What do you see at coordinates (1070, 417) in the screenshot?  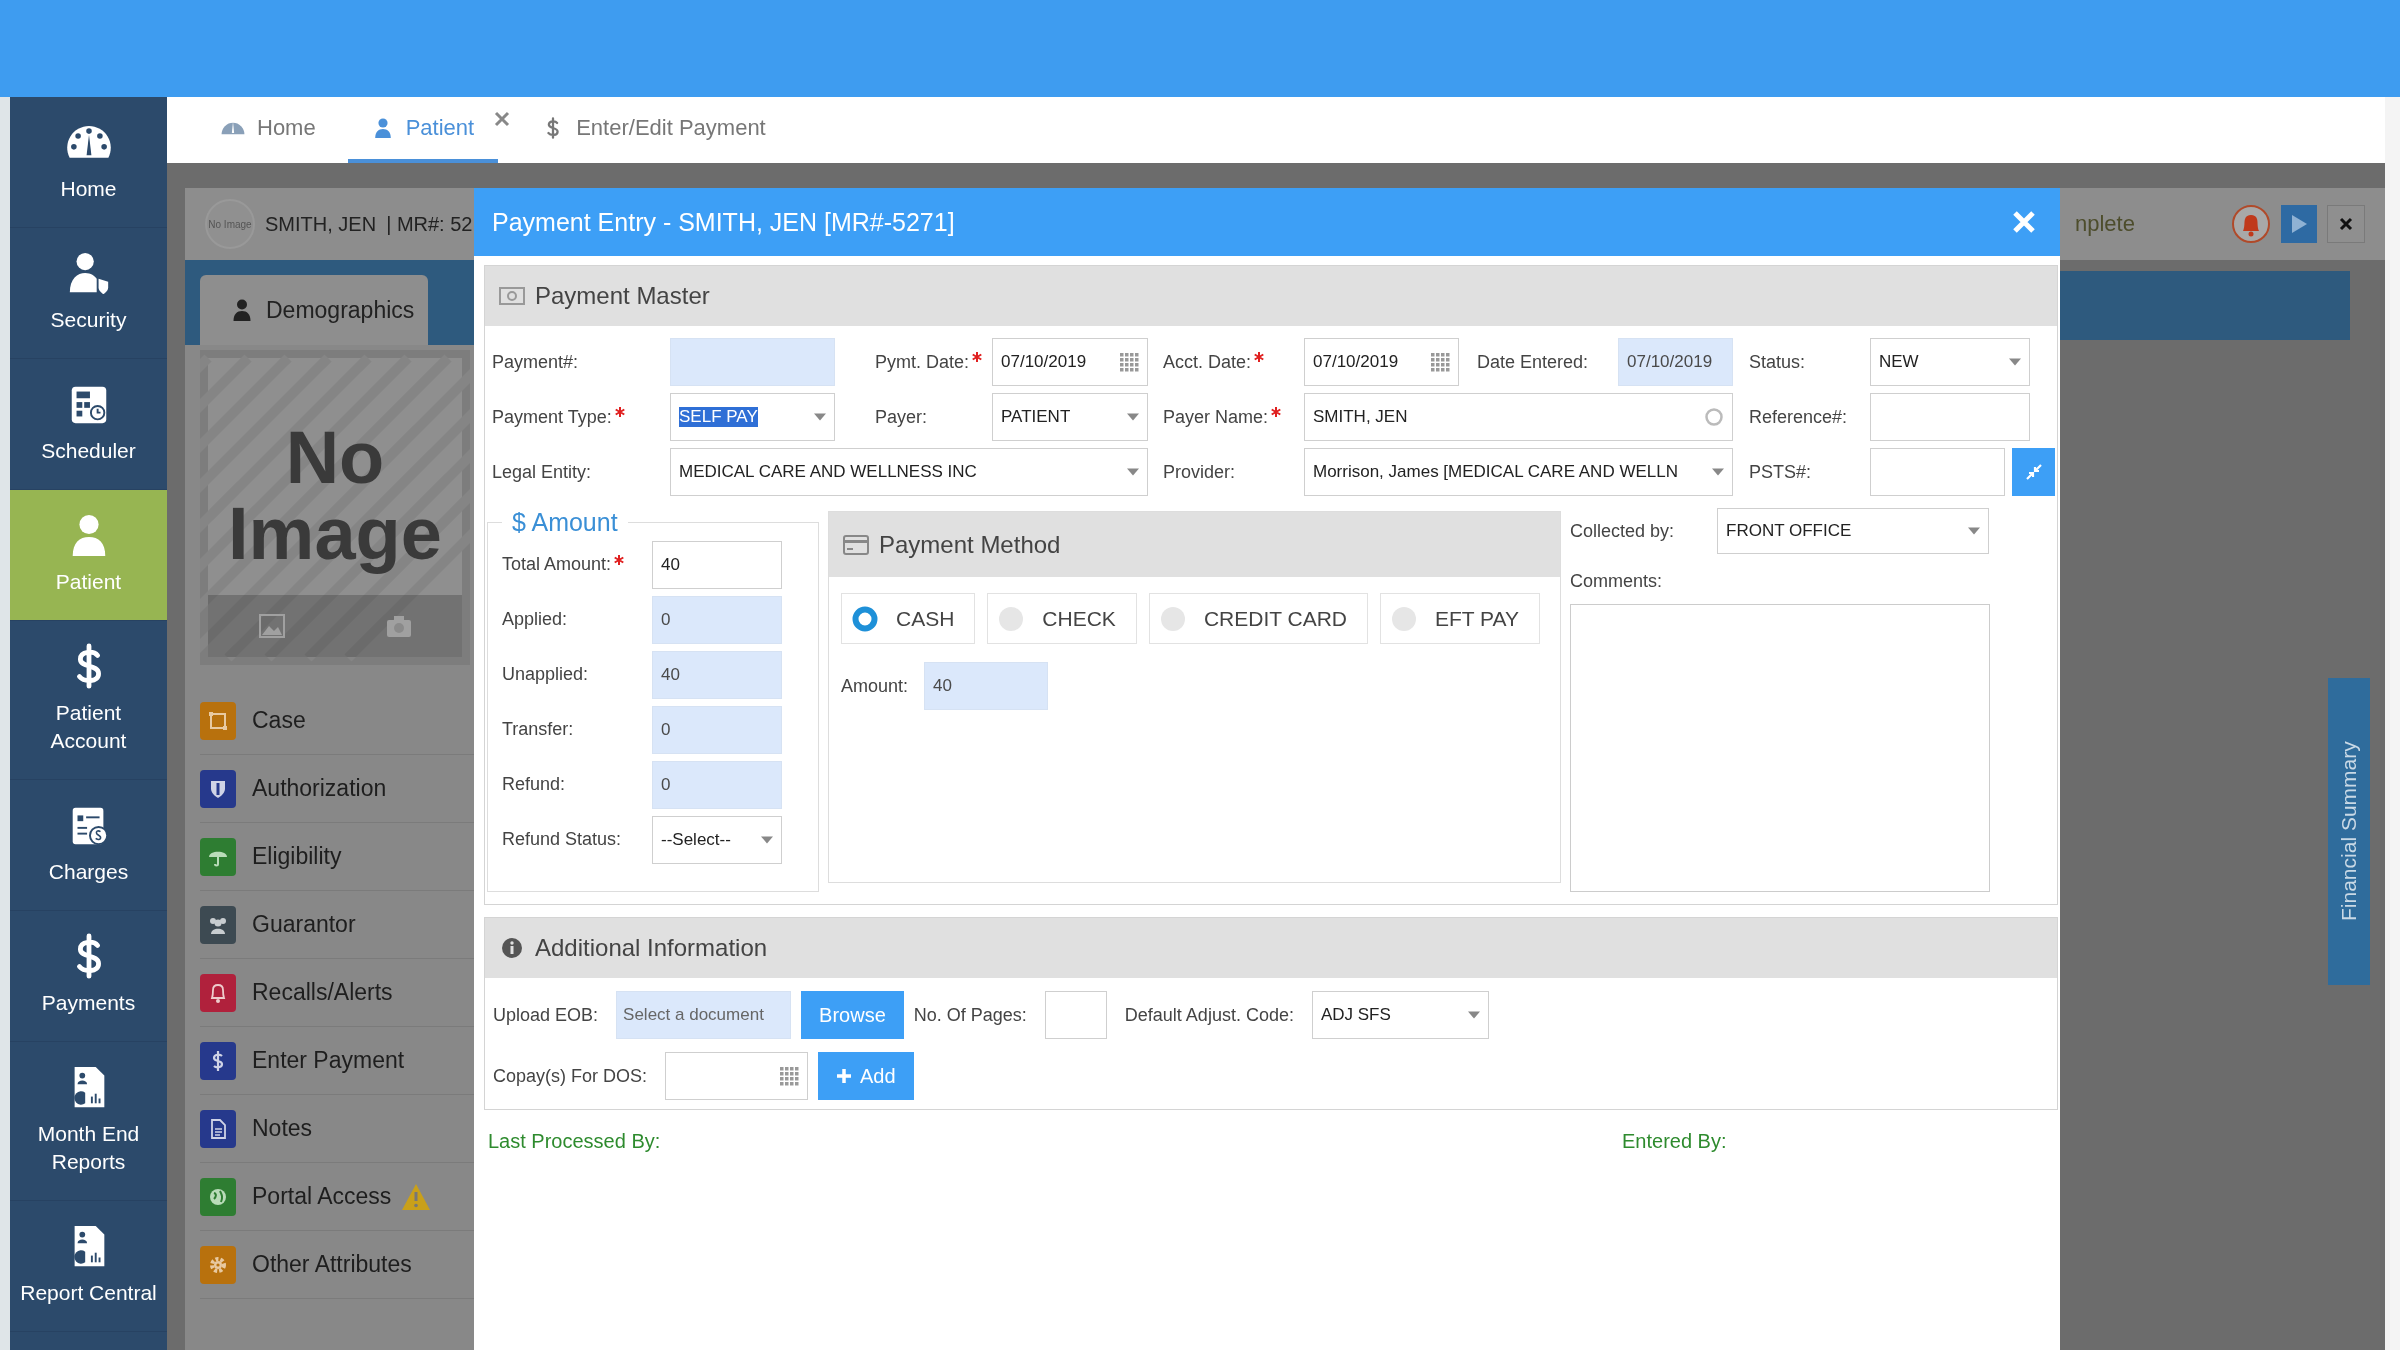 I see `dropdown: PATIENT` at bounding box center [1070, 417].